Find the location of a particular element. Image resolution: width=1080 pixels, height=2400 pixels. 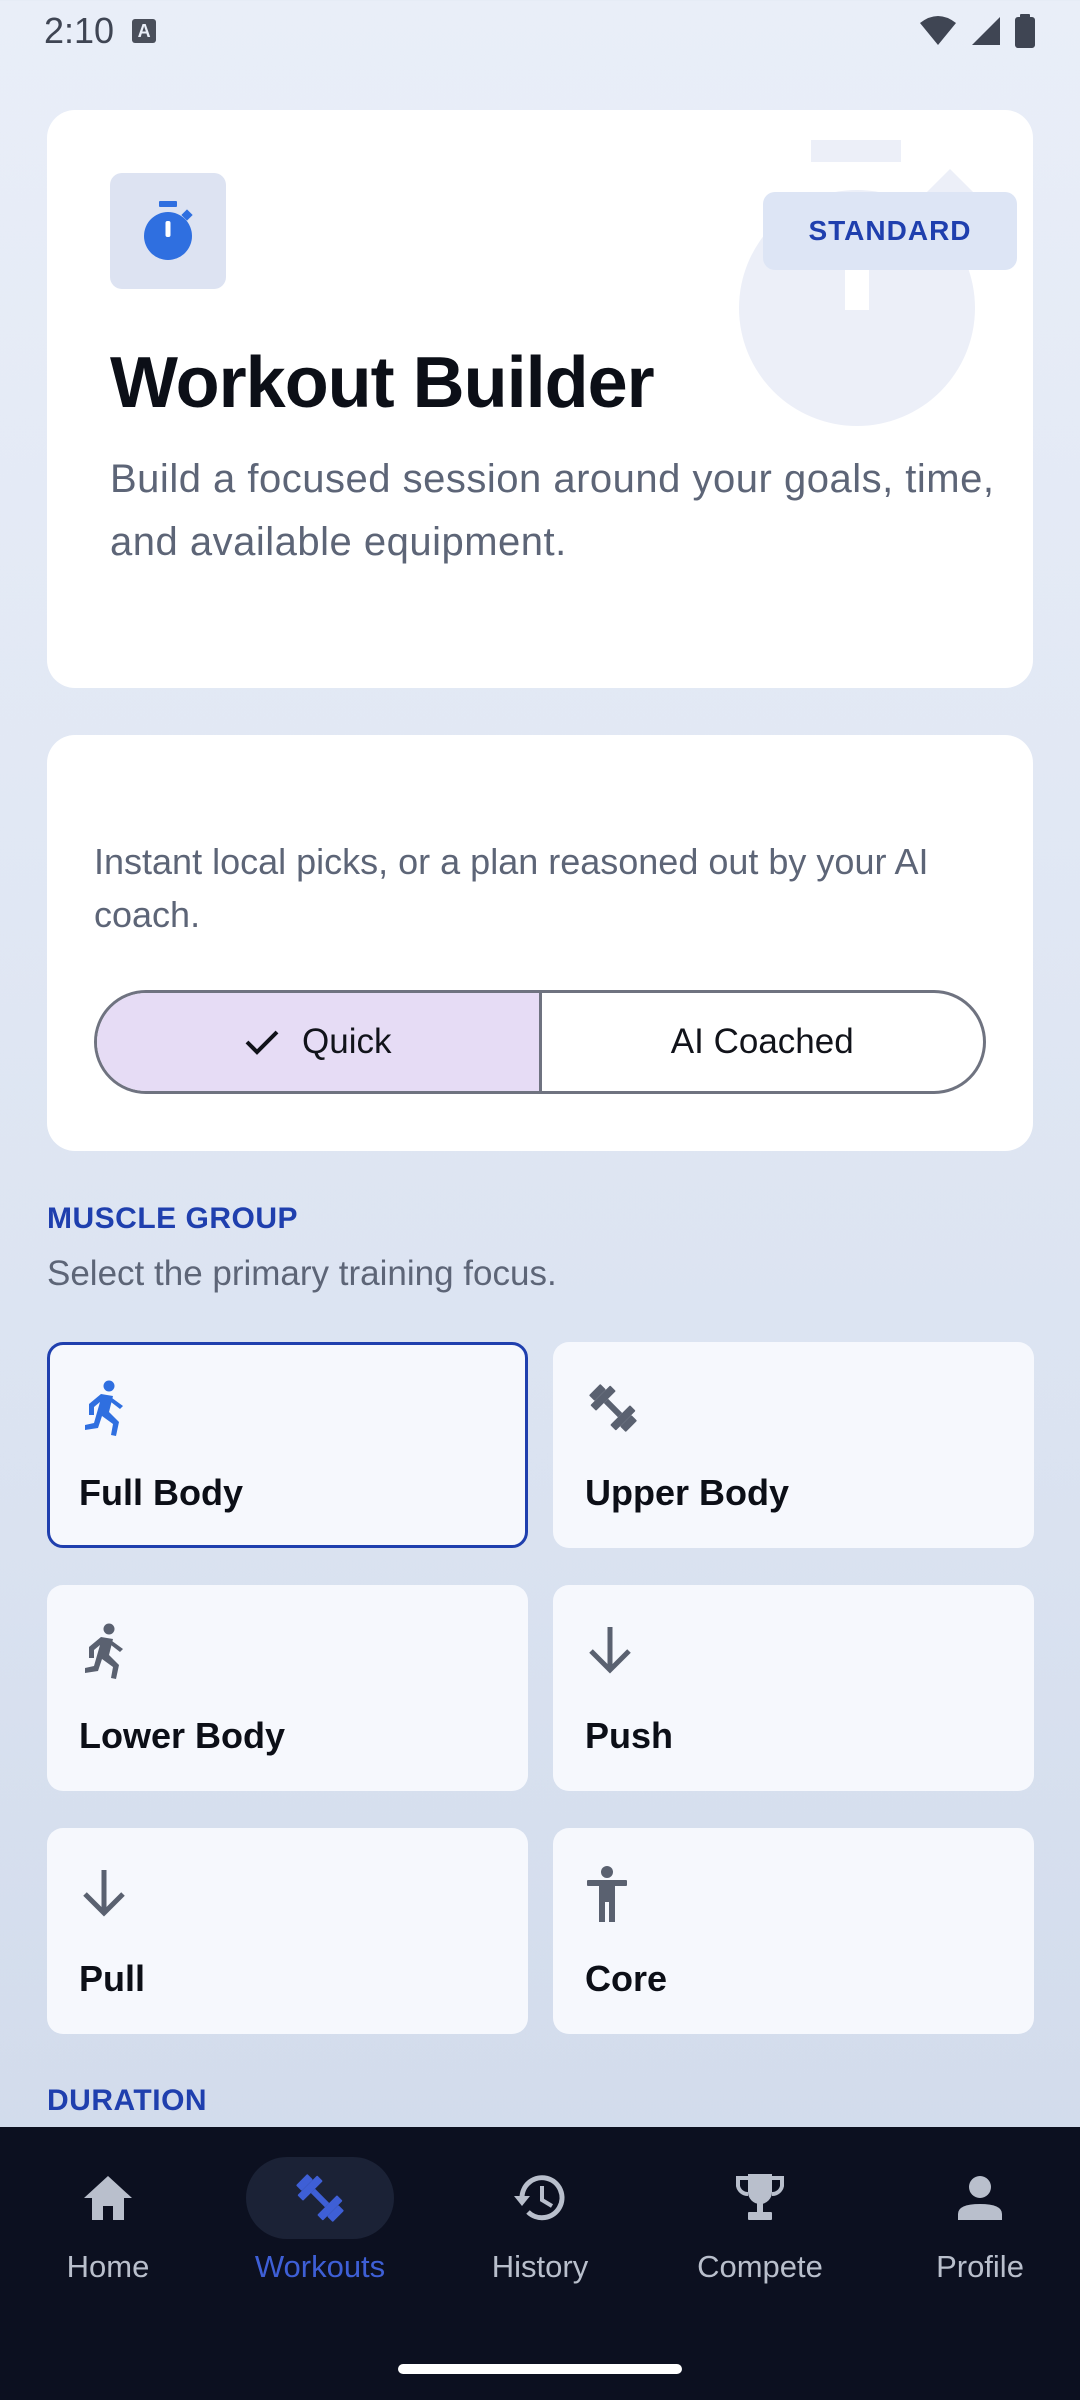

notification-icon: A is located at coordinates (144, 31).